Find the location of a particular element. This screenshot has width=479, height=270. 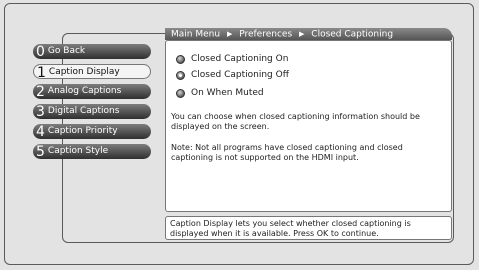

radio-checked-icon is located at coordinates (180, 75).